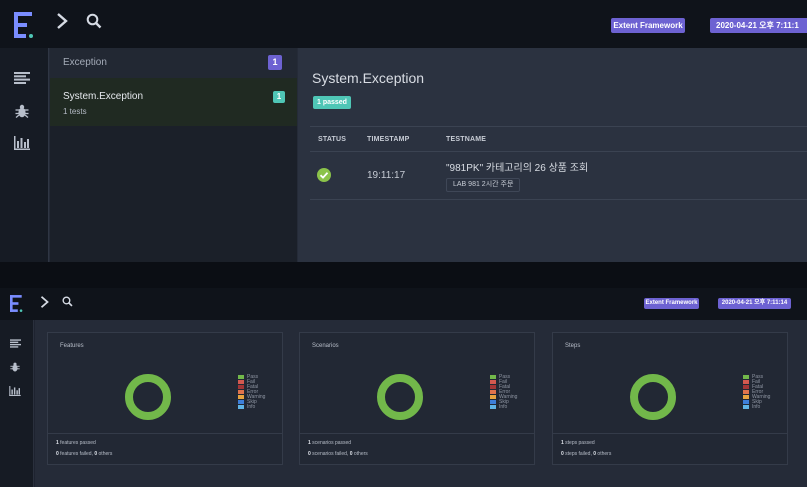 The width and height of the screenshot is (807, 487). I want to click on passed-summary: 1 steps passed, so click(578, 443).